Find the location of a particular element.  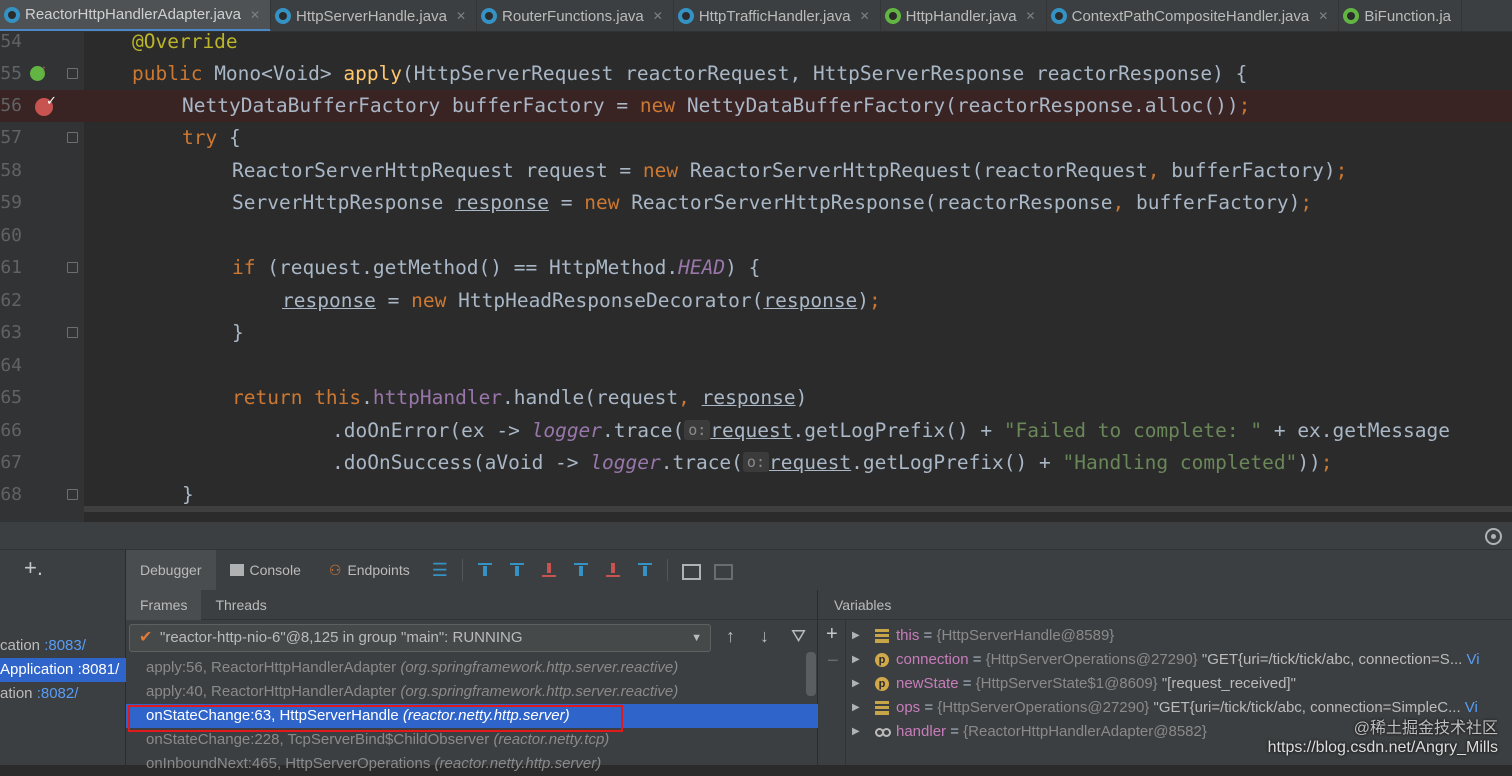

force-step-into-icon is located at coordinates (549, 570).